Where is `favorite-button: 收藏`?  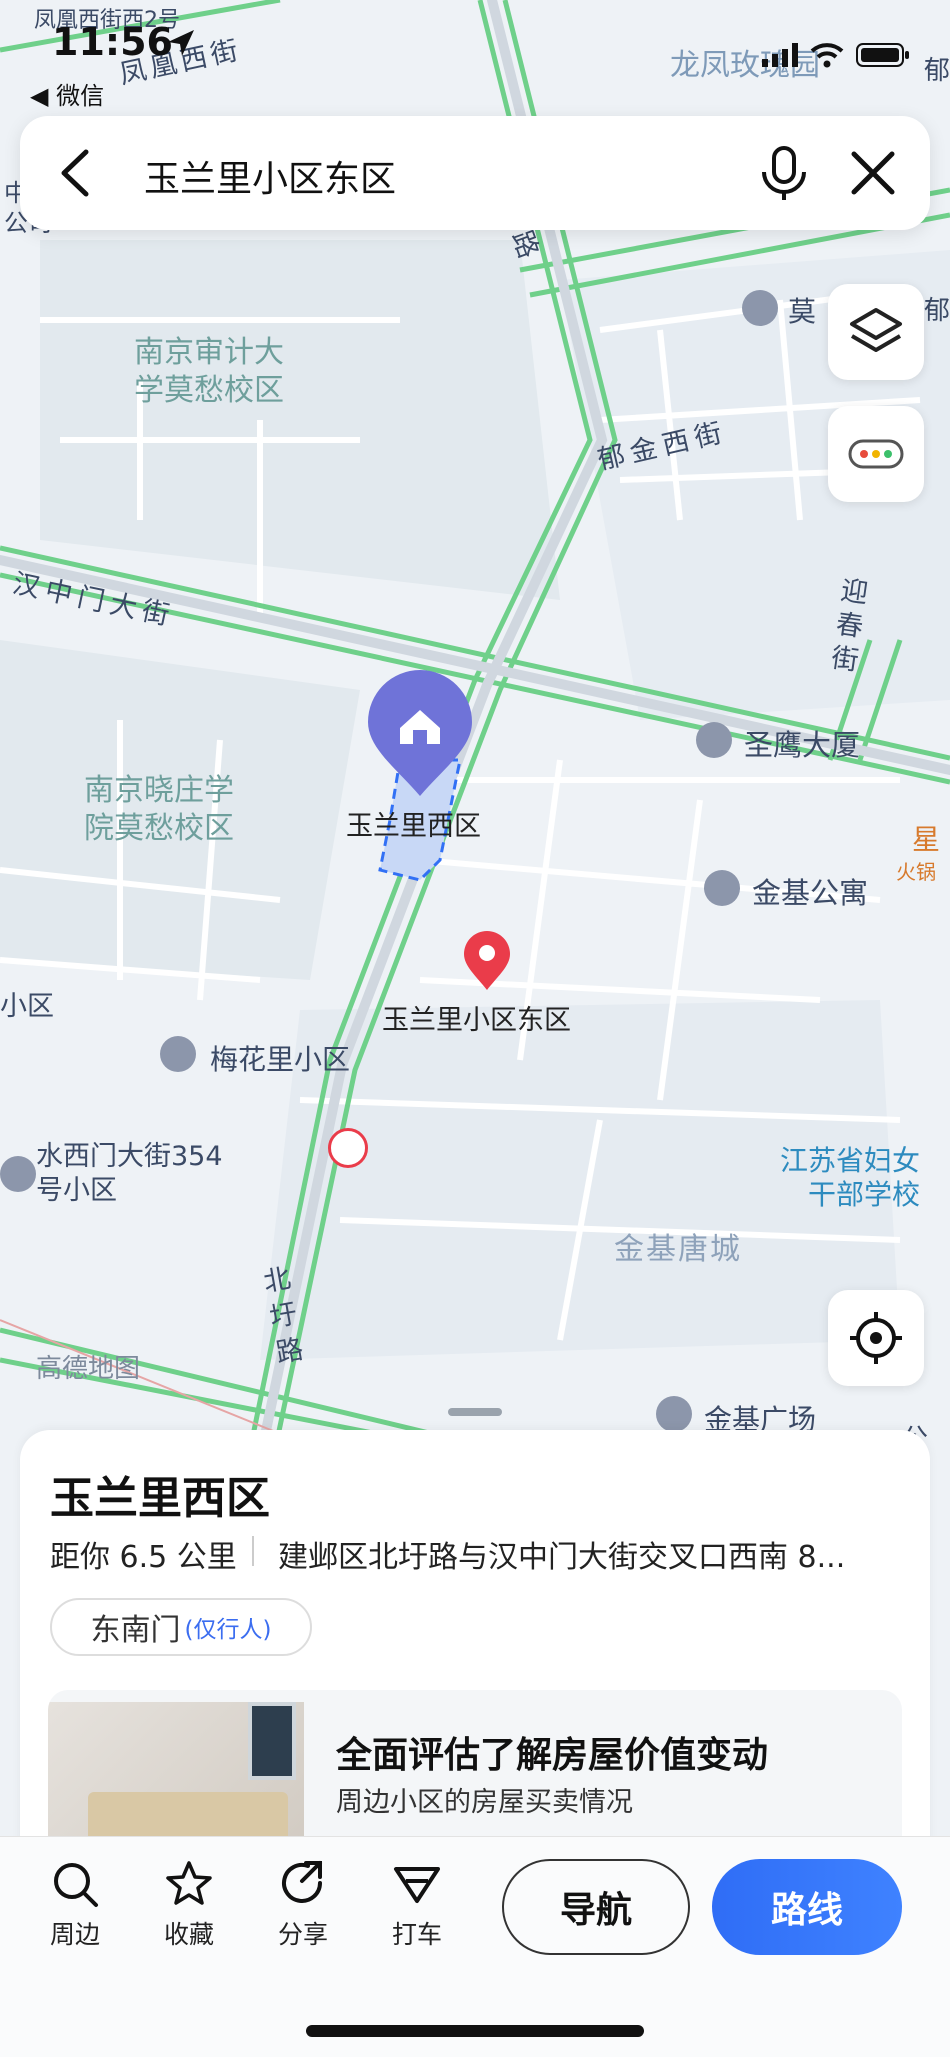 favorite-button: 收藏 is located at coordinates (189, 1905).